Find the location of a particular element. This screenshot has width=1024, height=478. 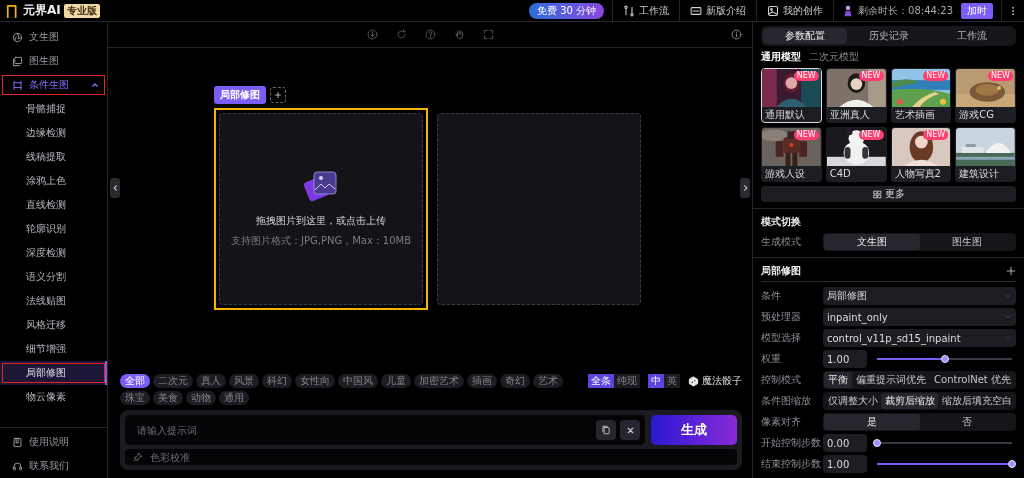

model-tab: 二次元模型 is located at coordinates (834, 57).